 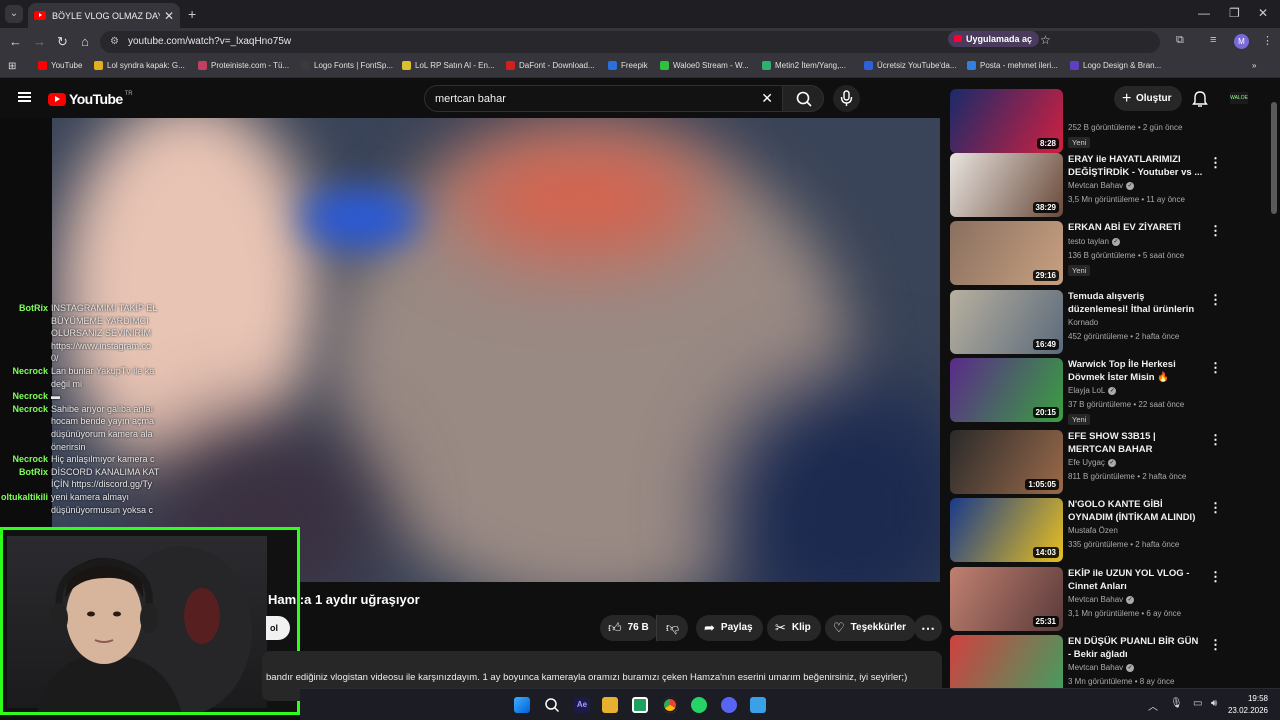 What do you see at coordinates (670, 705) in the screenshot?
I see `chrome-icon` at bounding box center [670, 705].